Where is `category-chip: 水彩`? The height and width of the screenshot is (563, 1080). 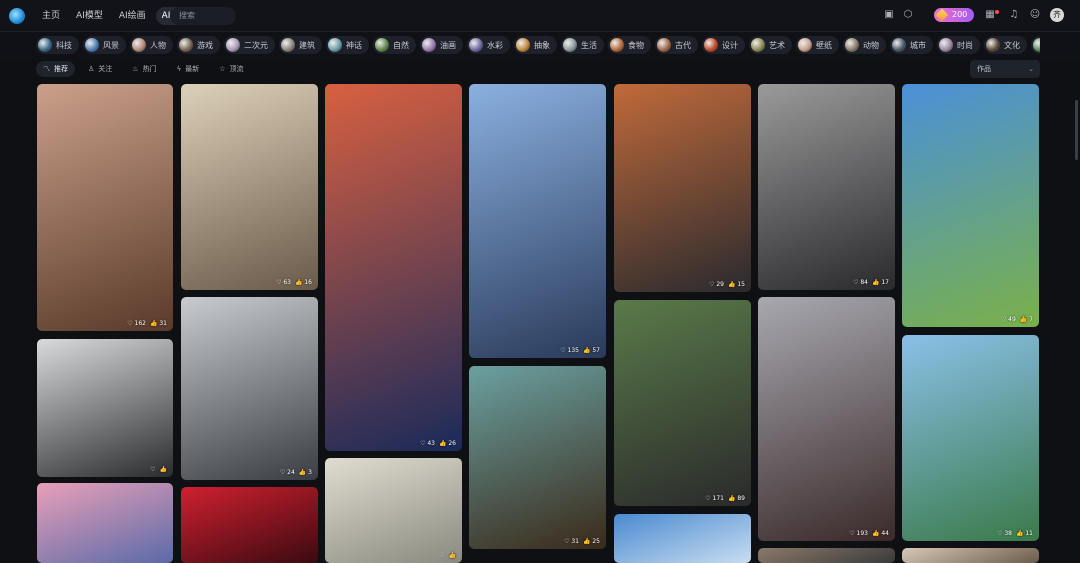 category-chip: 水彩 is located at coordinates (488, 45).